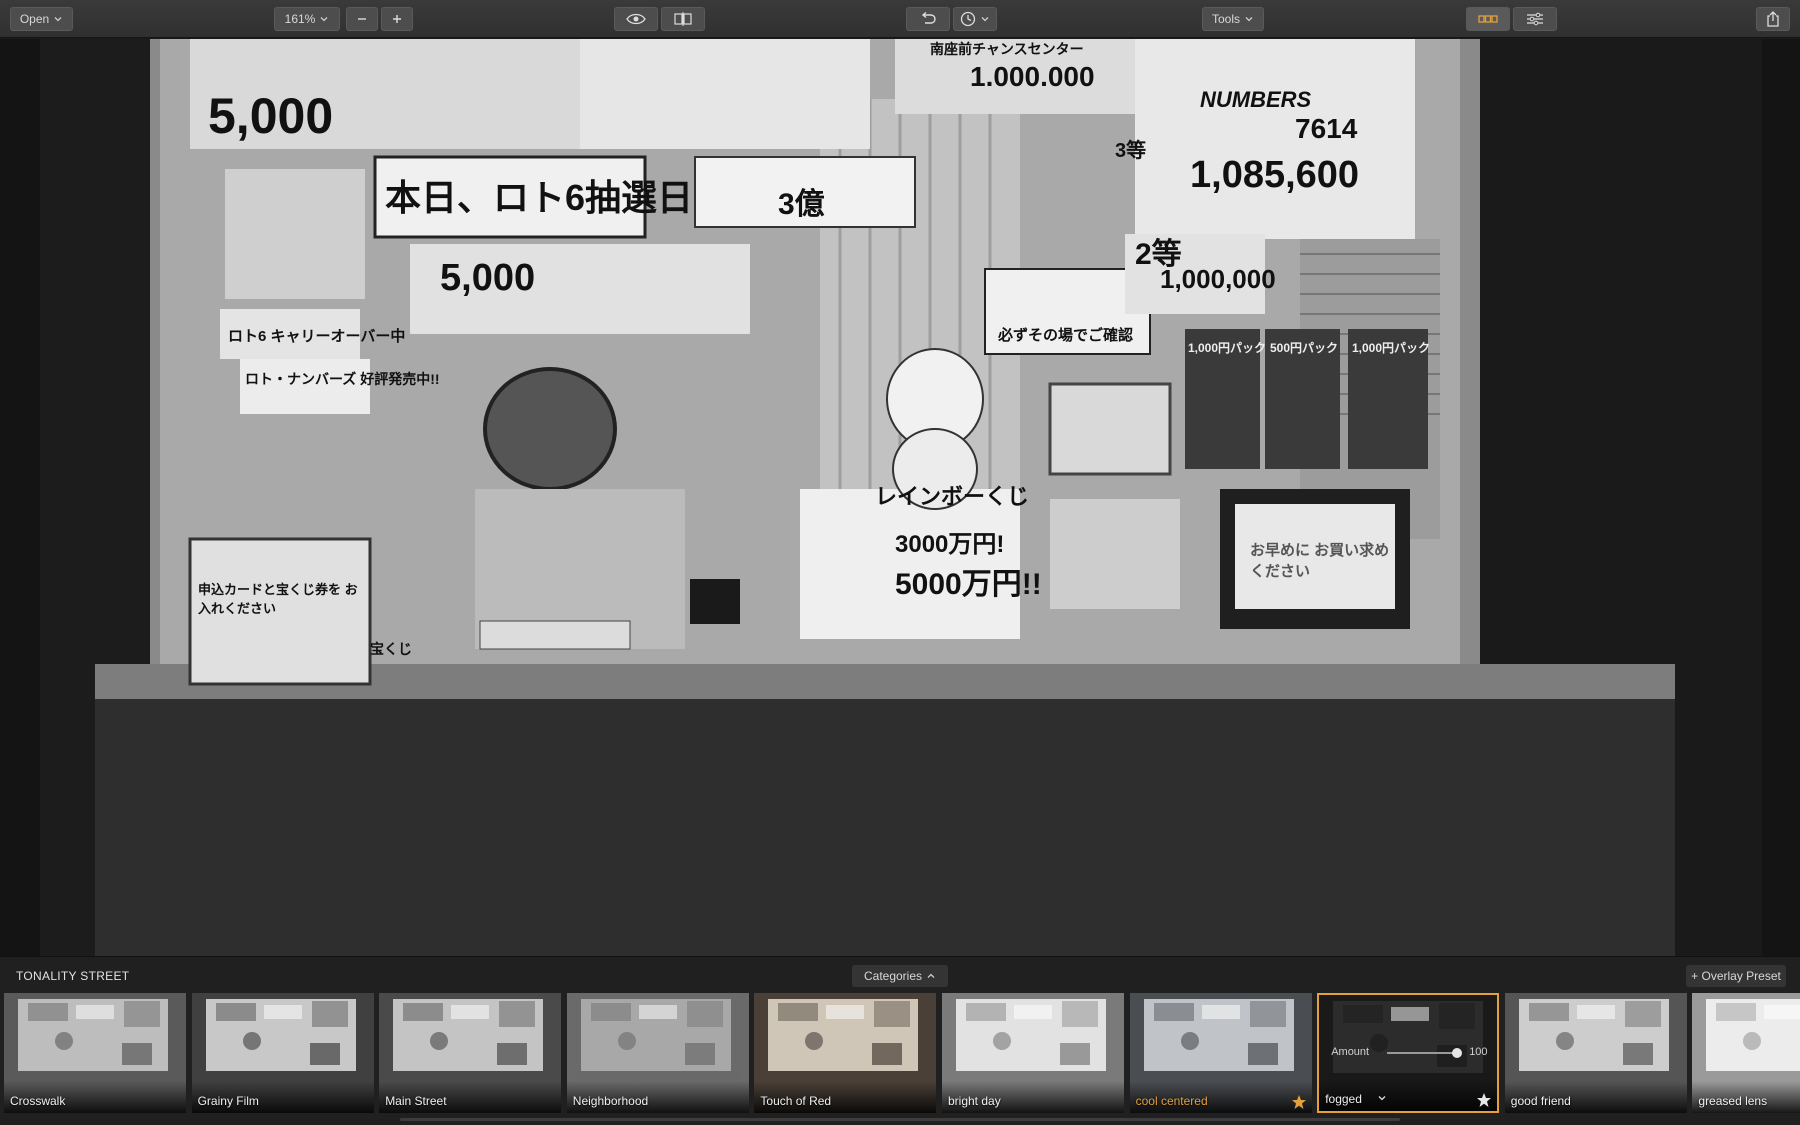  I want to click on minus-icon, so click(362, 19).